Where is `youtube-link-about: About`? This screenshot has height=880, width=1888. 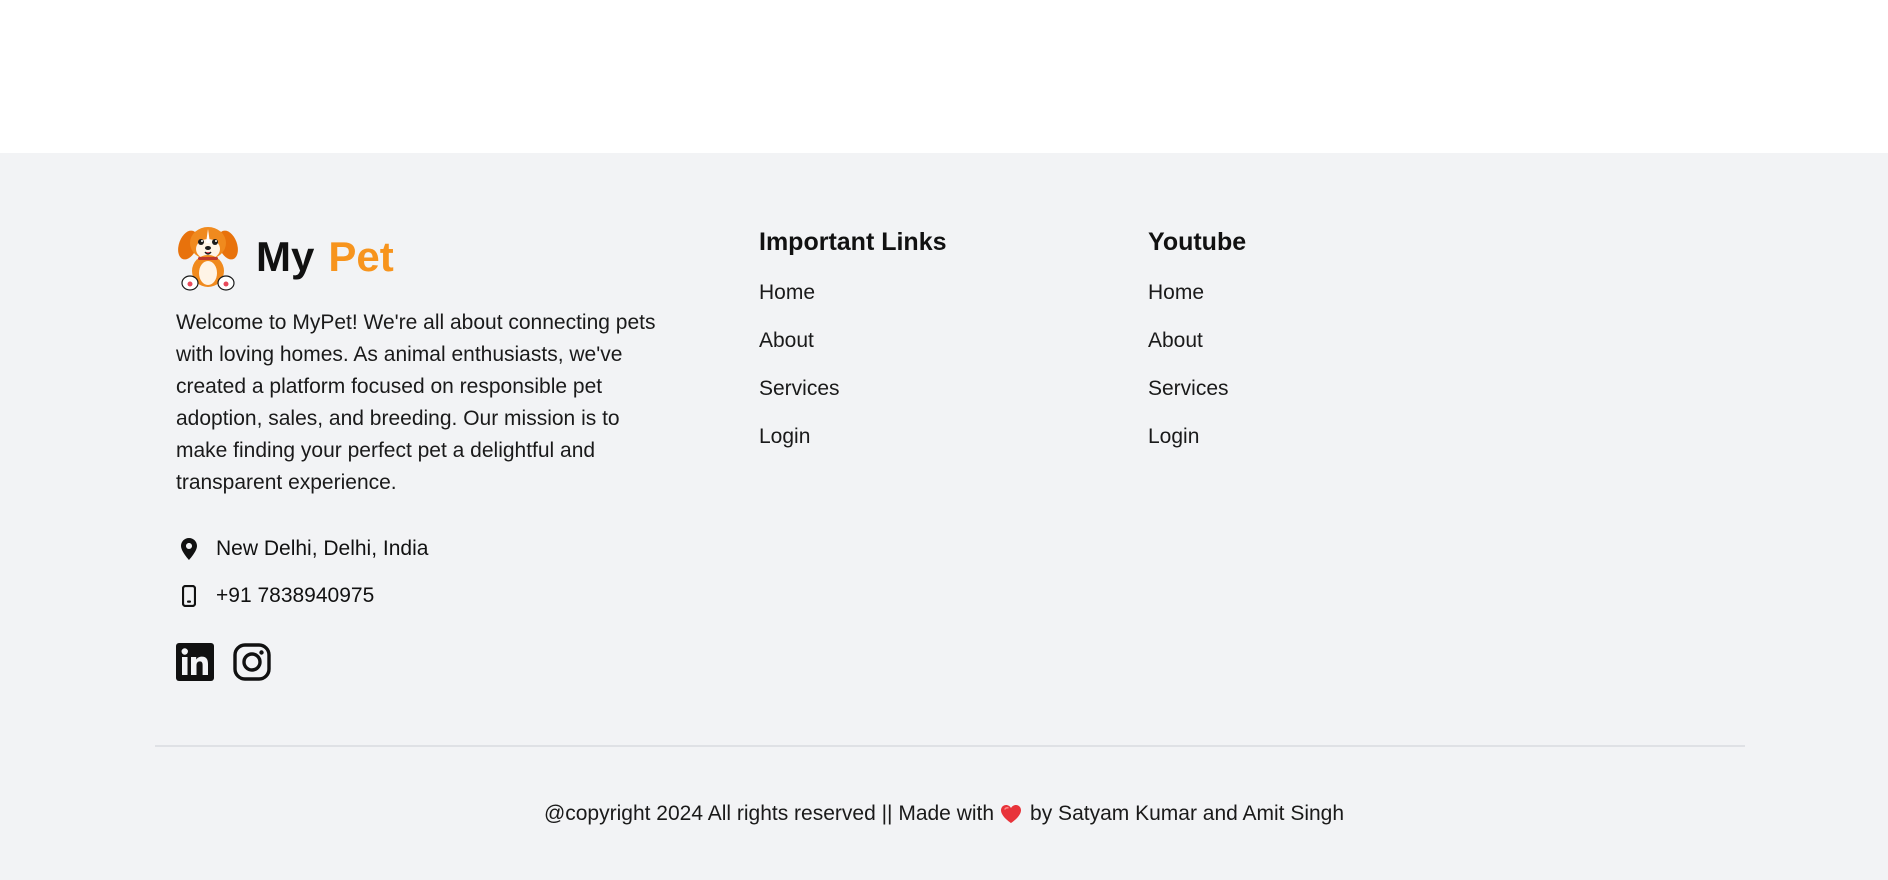
youtube-link-about: About is located at coordinates (1298, 341).